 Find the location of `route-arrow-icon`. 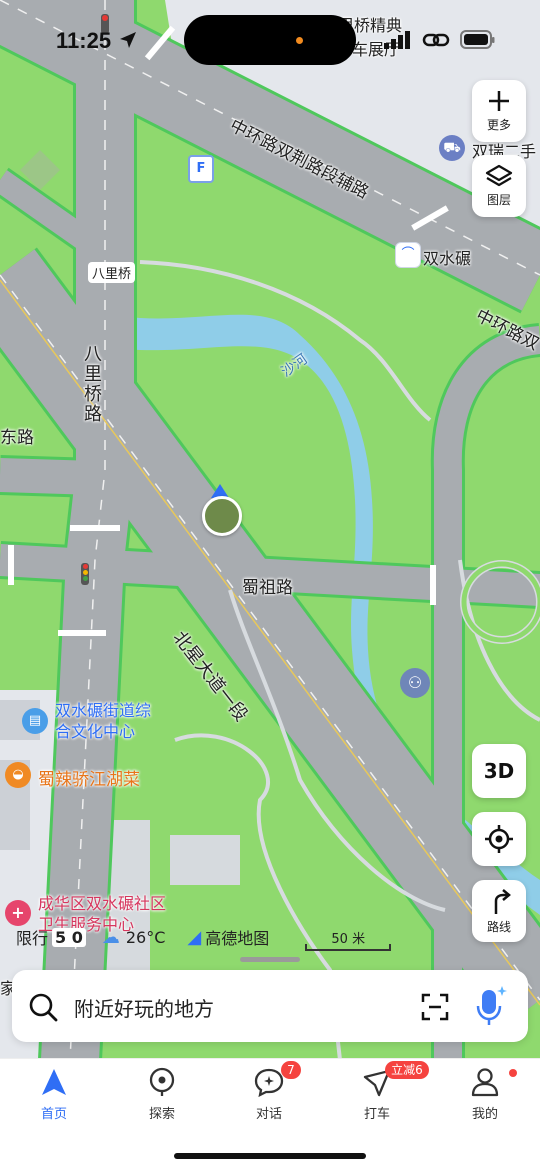

route-arrow-icon is located at coordinates (502, 901).